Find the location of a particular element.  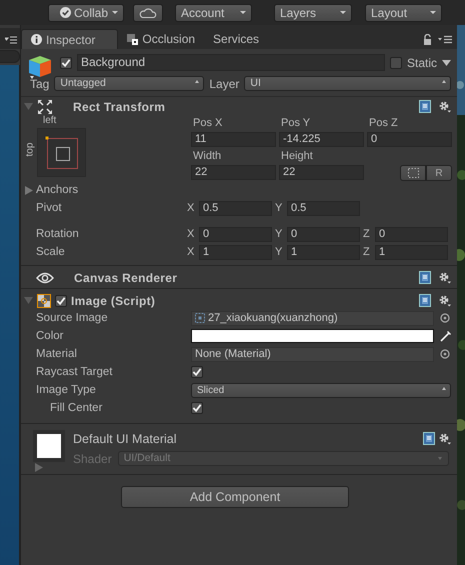

layer-label: Layer is located at coordinates (224, 83).